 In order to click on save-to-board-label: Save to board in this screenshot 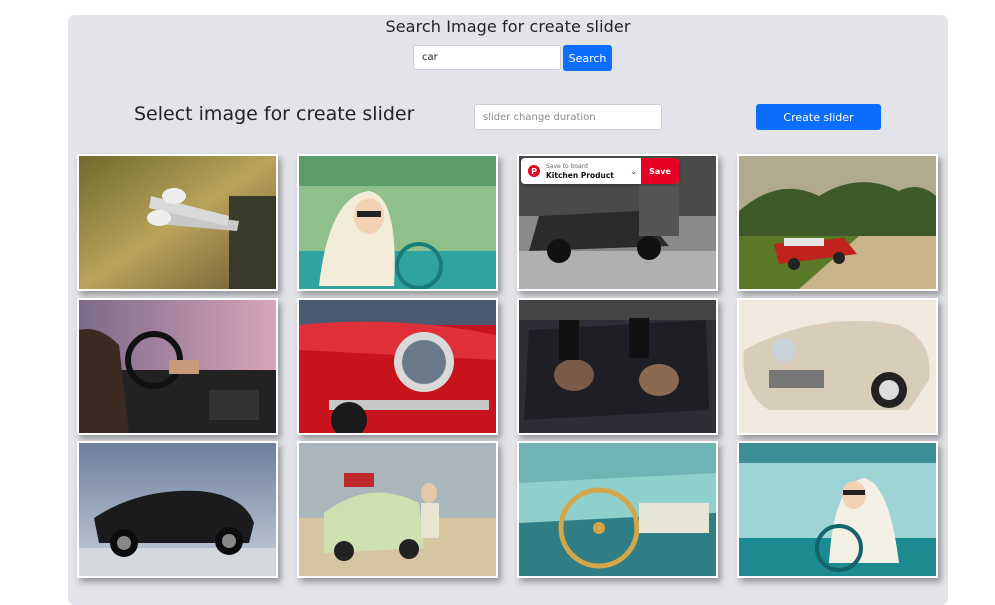, I will do `click(567, 166)`.